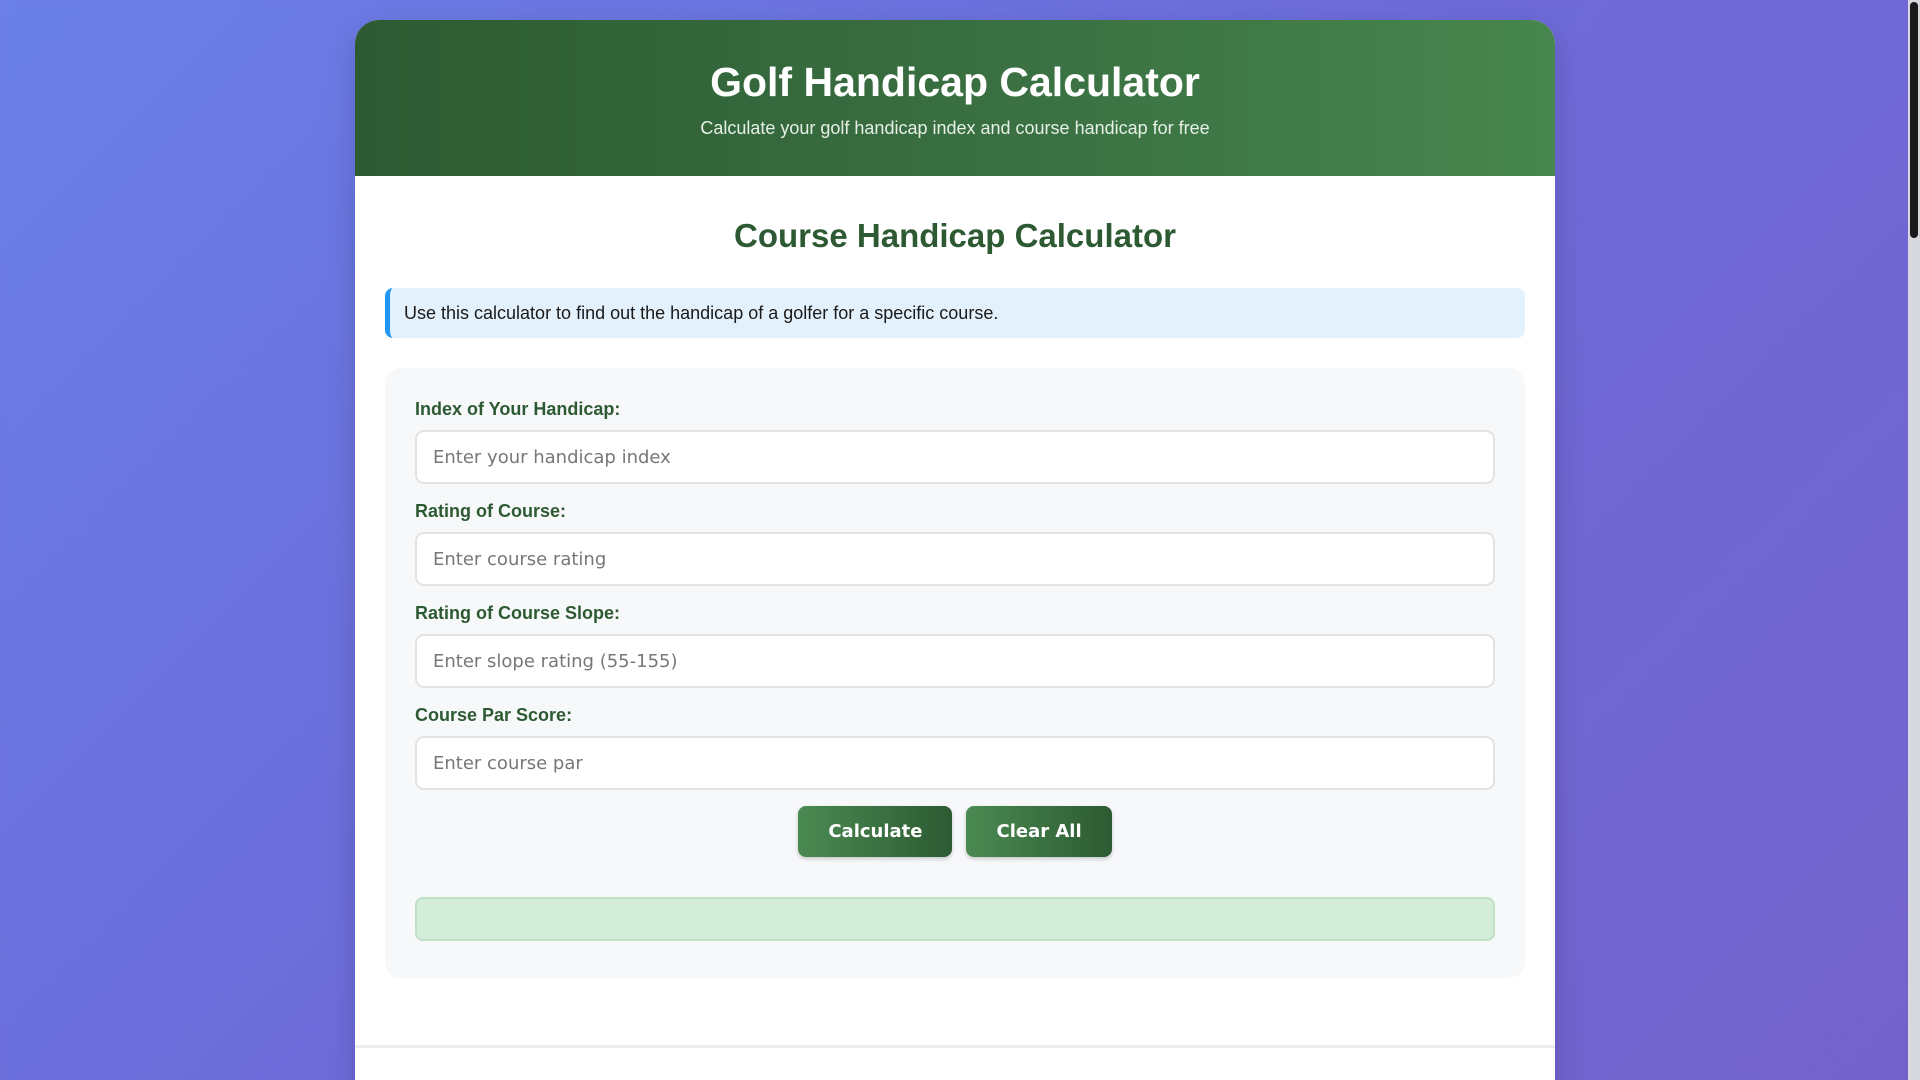 This screenshot has width=1920, height=1080. What do you see at coordinates (955, 559) in the screenshot?
I see `course-rating-input` at bounding box center [955, 559].